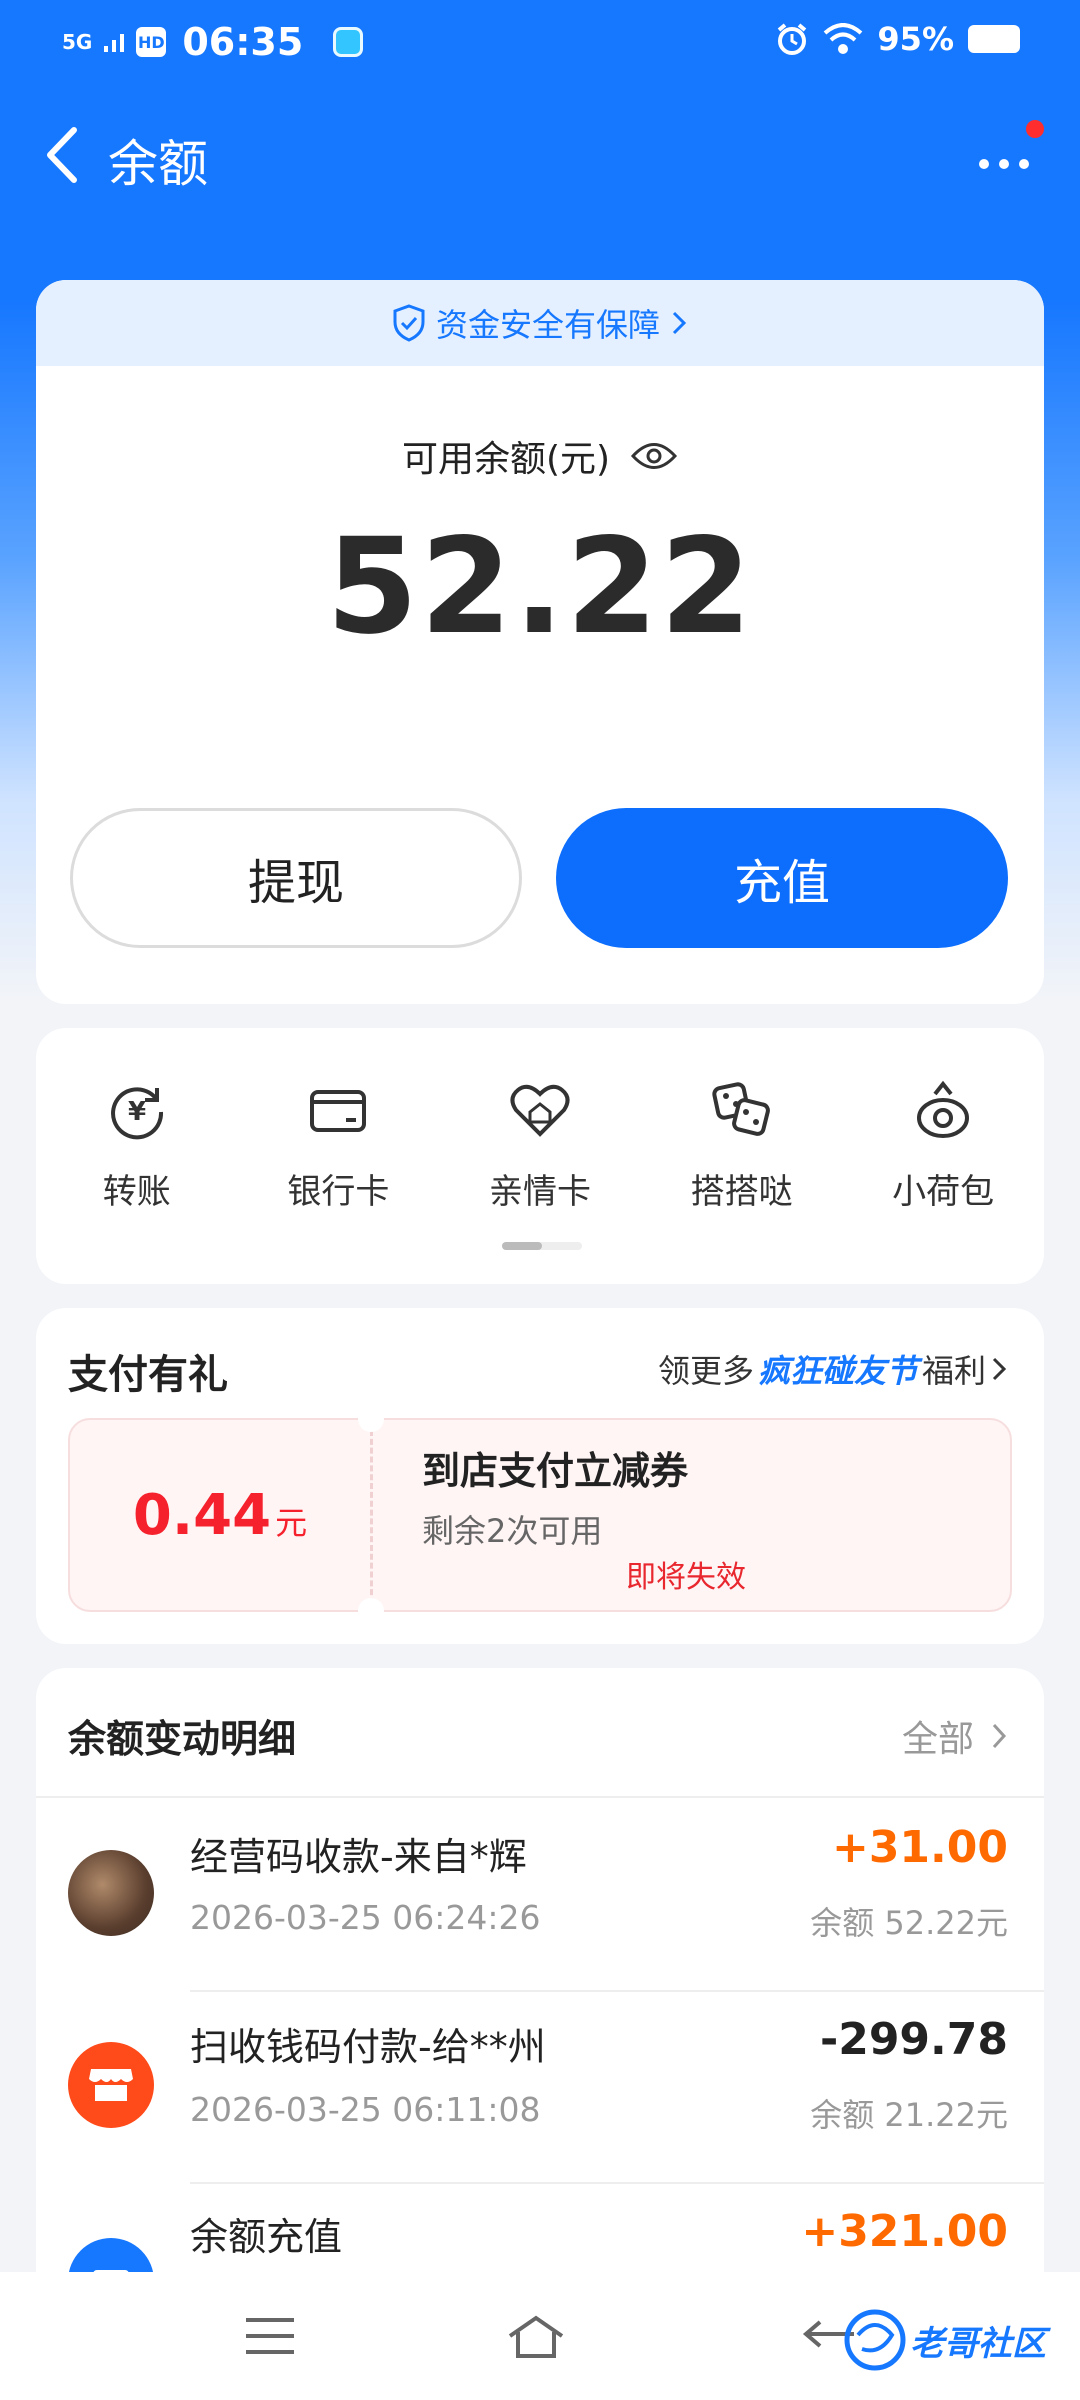 The width and height of the screenshot is (1080, 2400). What do you see at coordinates (158, 164) in the screenshot?
I see `page-title: 余额` at bounding box center [158, 164].